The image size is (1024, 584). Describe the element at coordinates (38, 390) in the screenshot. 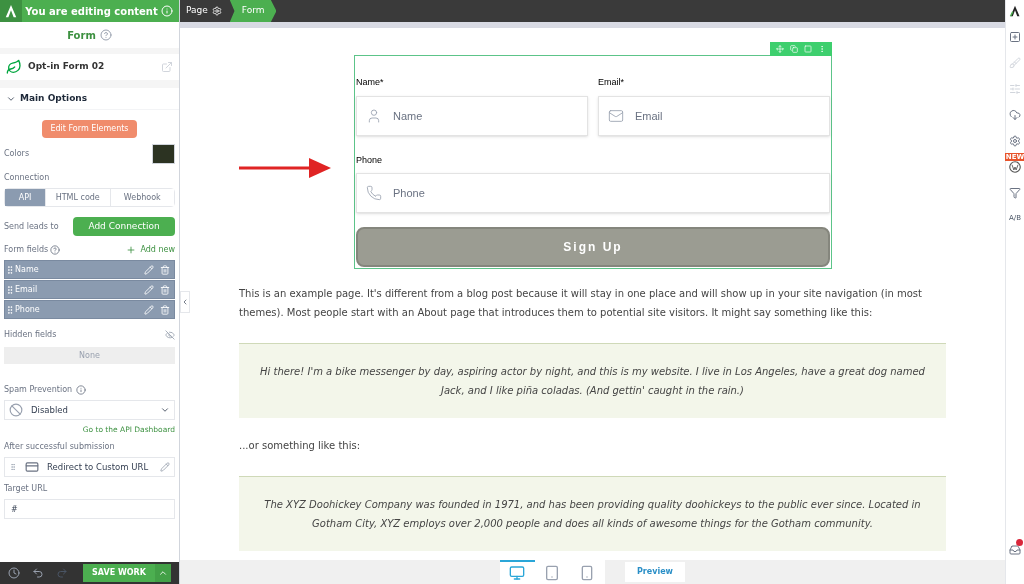

I see `spam-label: Spam Prevention` at that location.